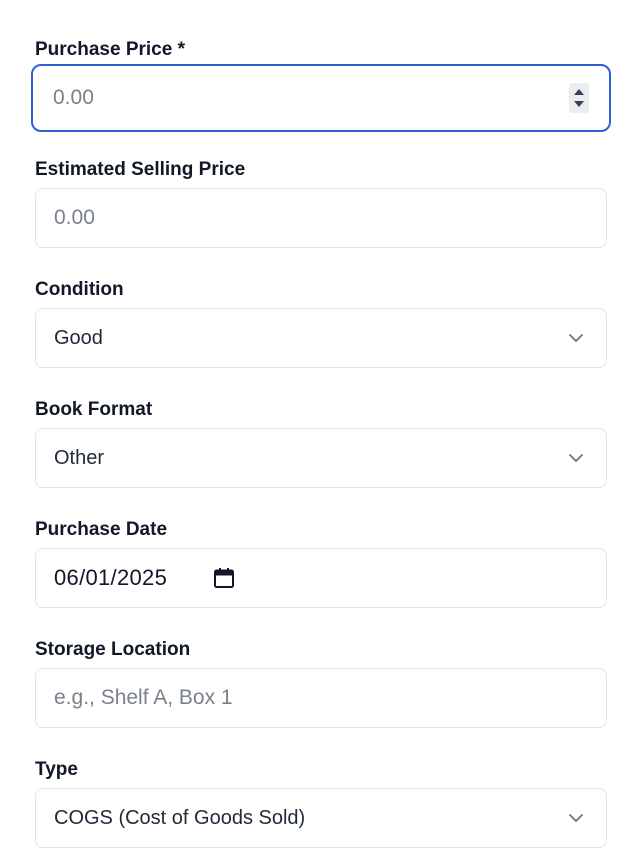  I want to click on purchase-price-label: Purchase Price *, so click(110, 49).